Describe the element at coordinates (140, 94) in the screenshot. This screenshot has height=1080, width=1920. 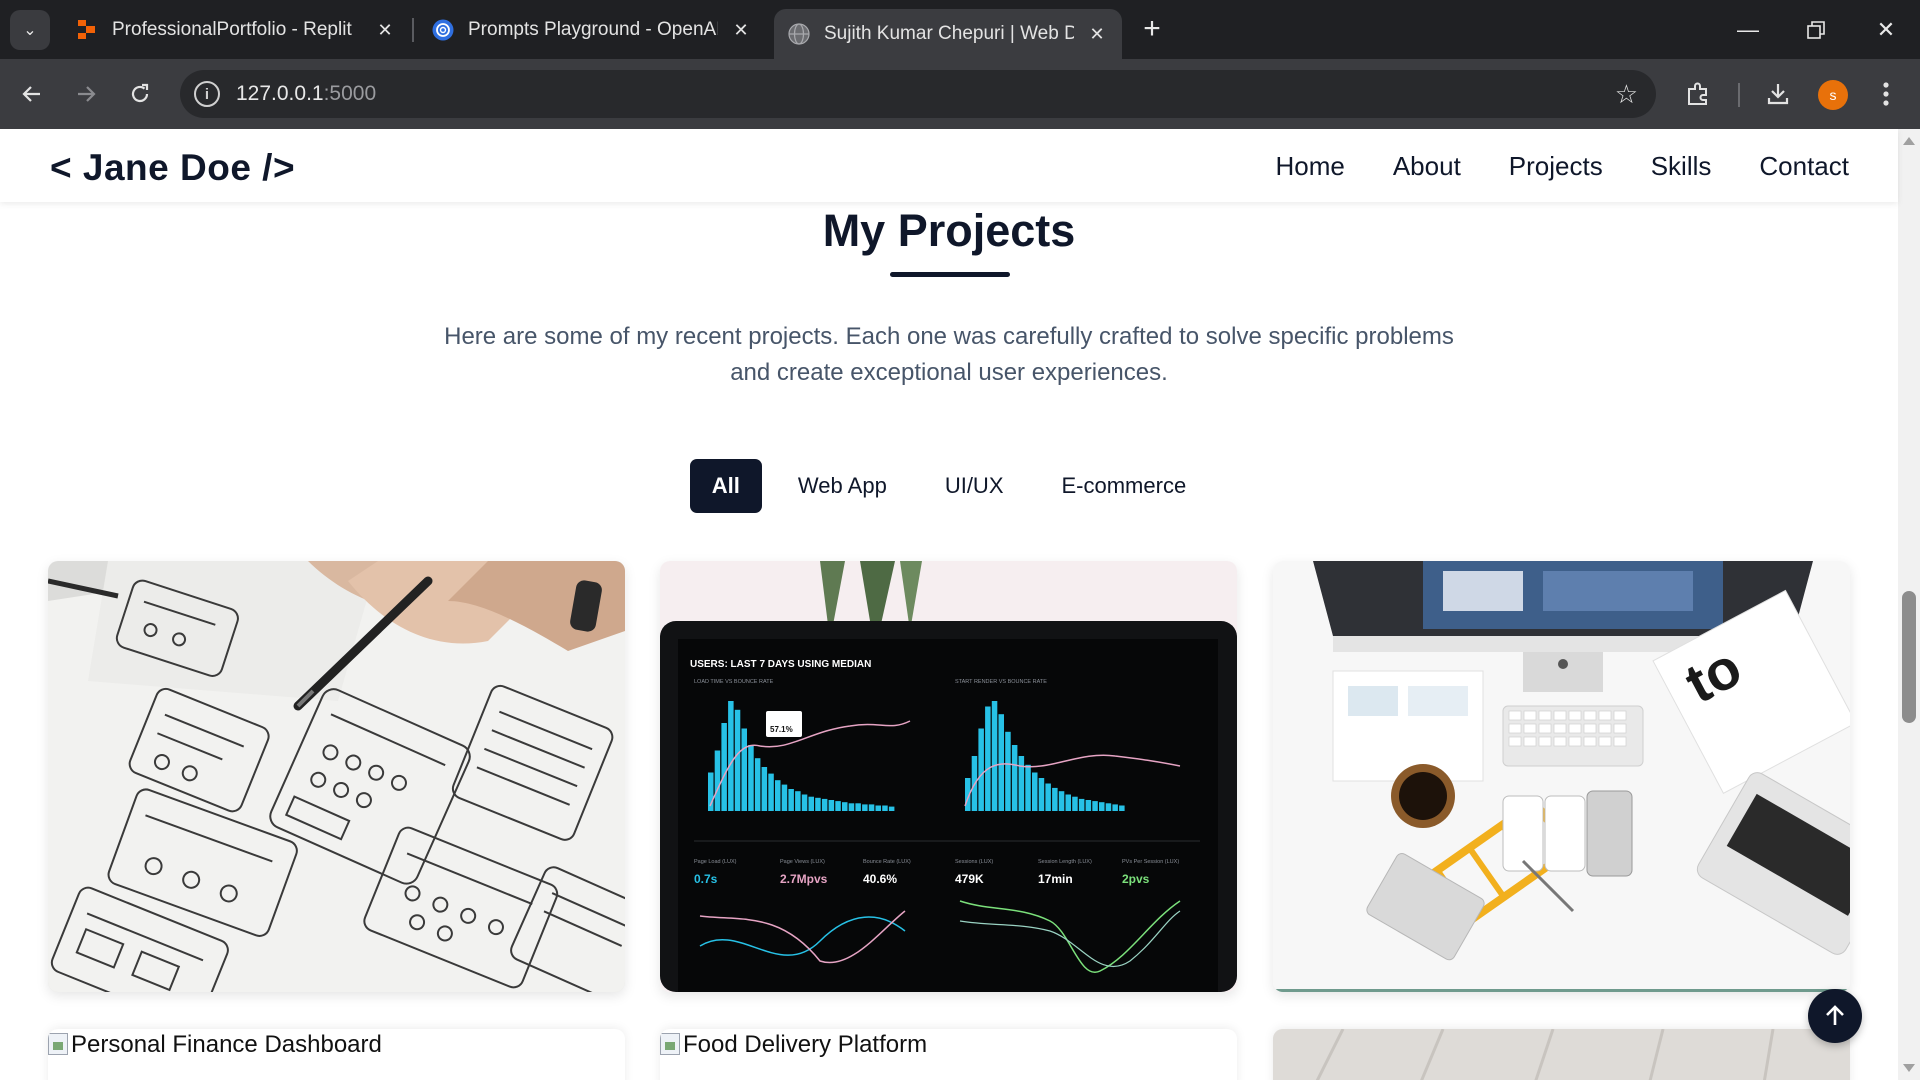
I see `reload-icon` at that location.